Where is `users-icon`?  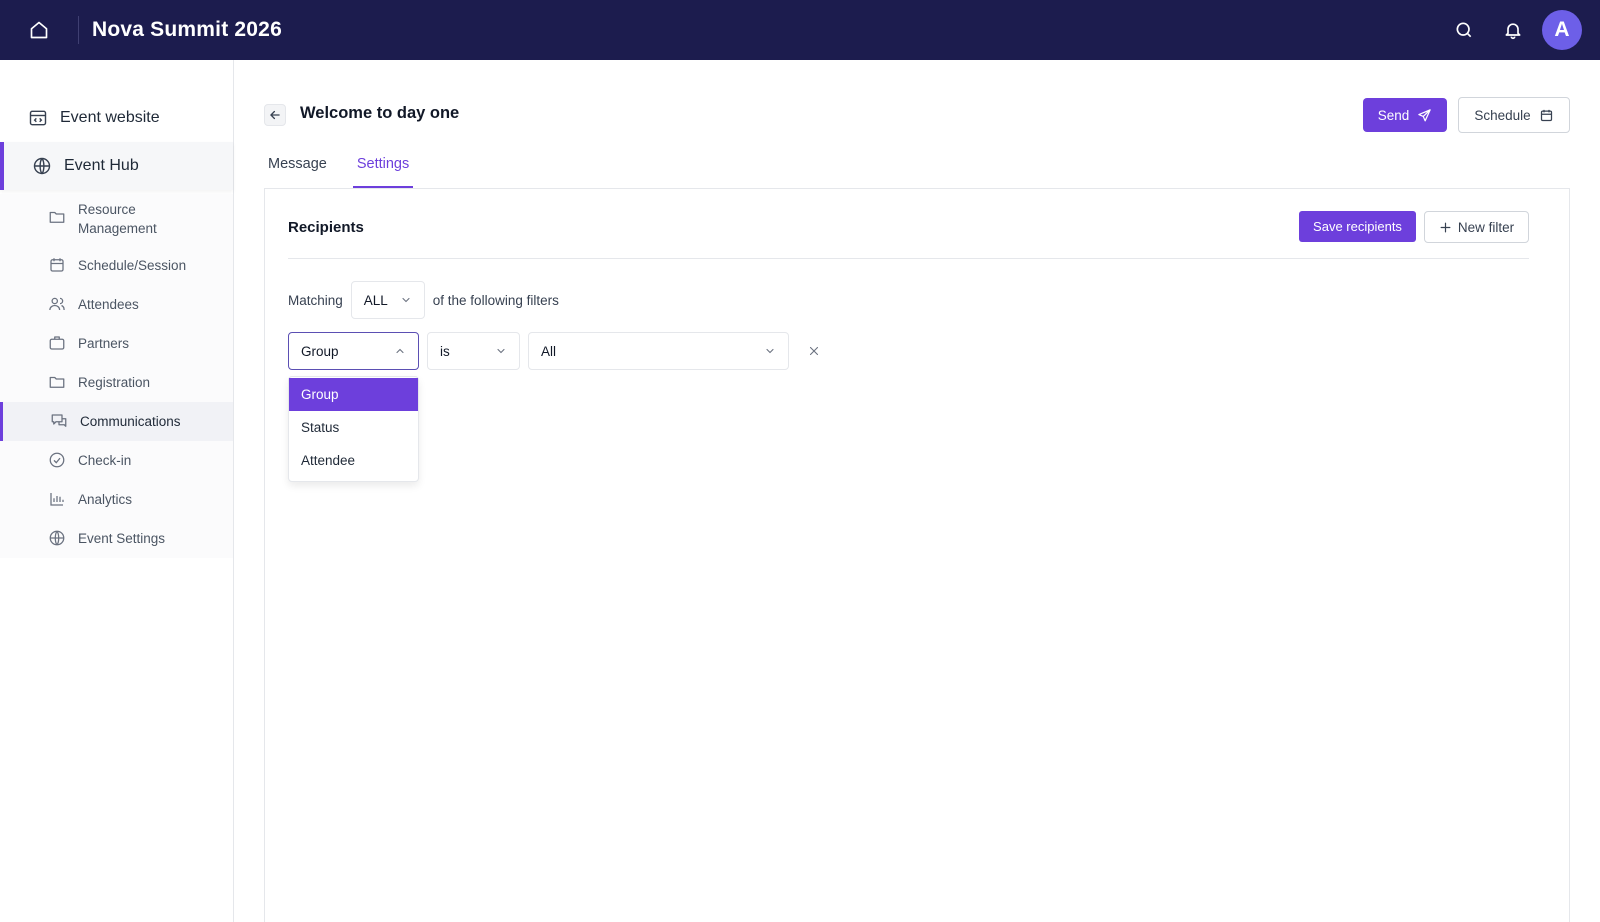 users-icon is located at coordinates (58, 304).